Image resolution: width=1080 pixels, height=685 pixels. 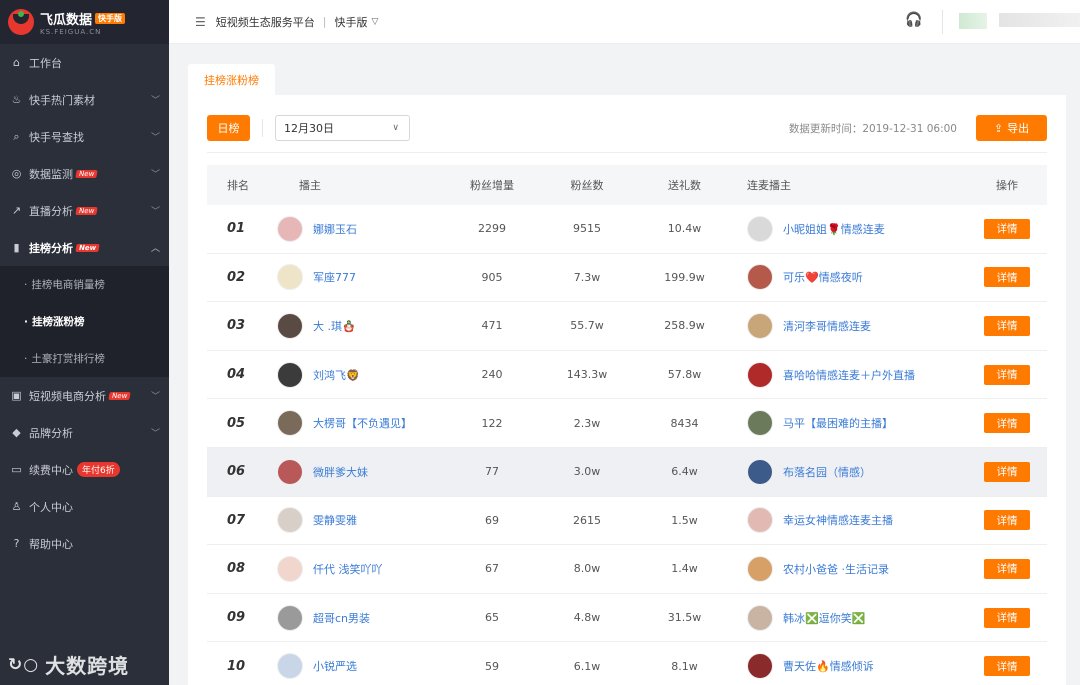 I want to click on bar-chart-icon: ▮, so click(x=16, y=247).